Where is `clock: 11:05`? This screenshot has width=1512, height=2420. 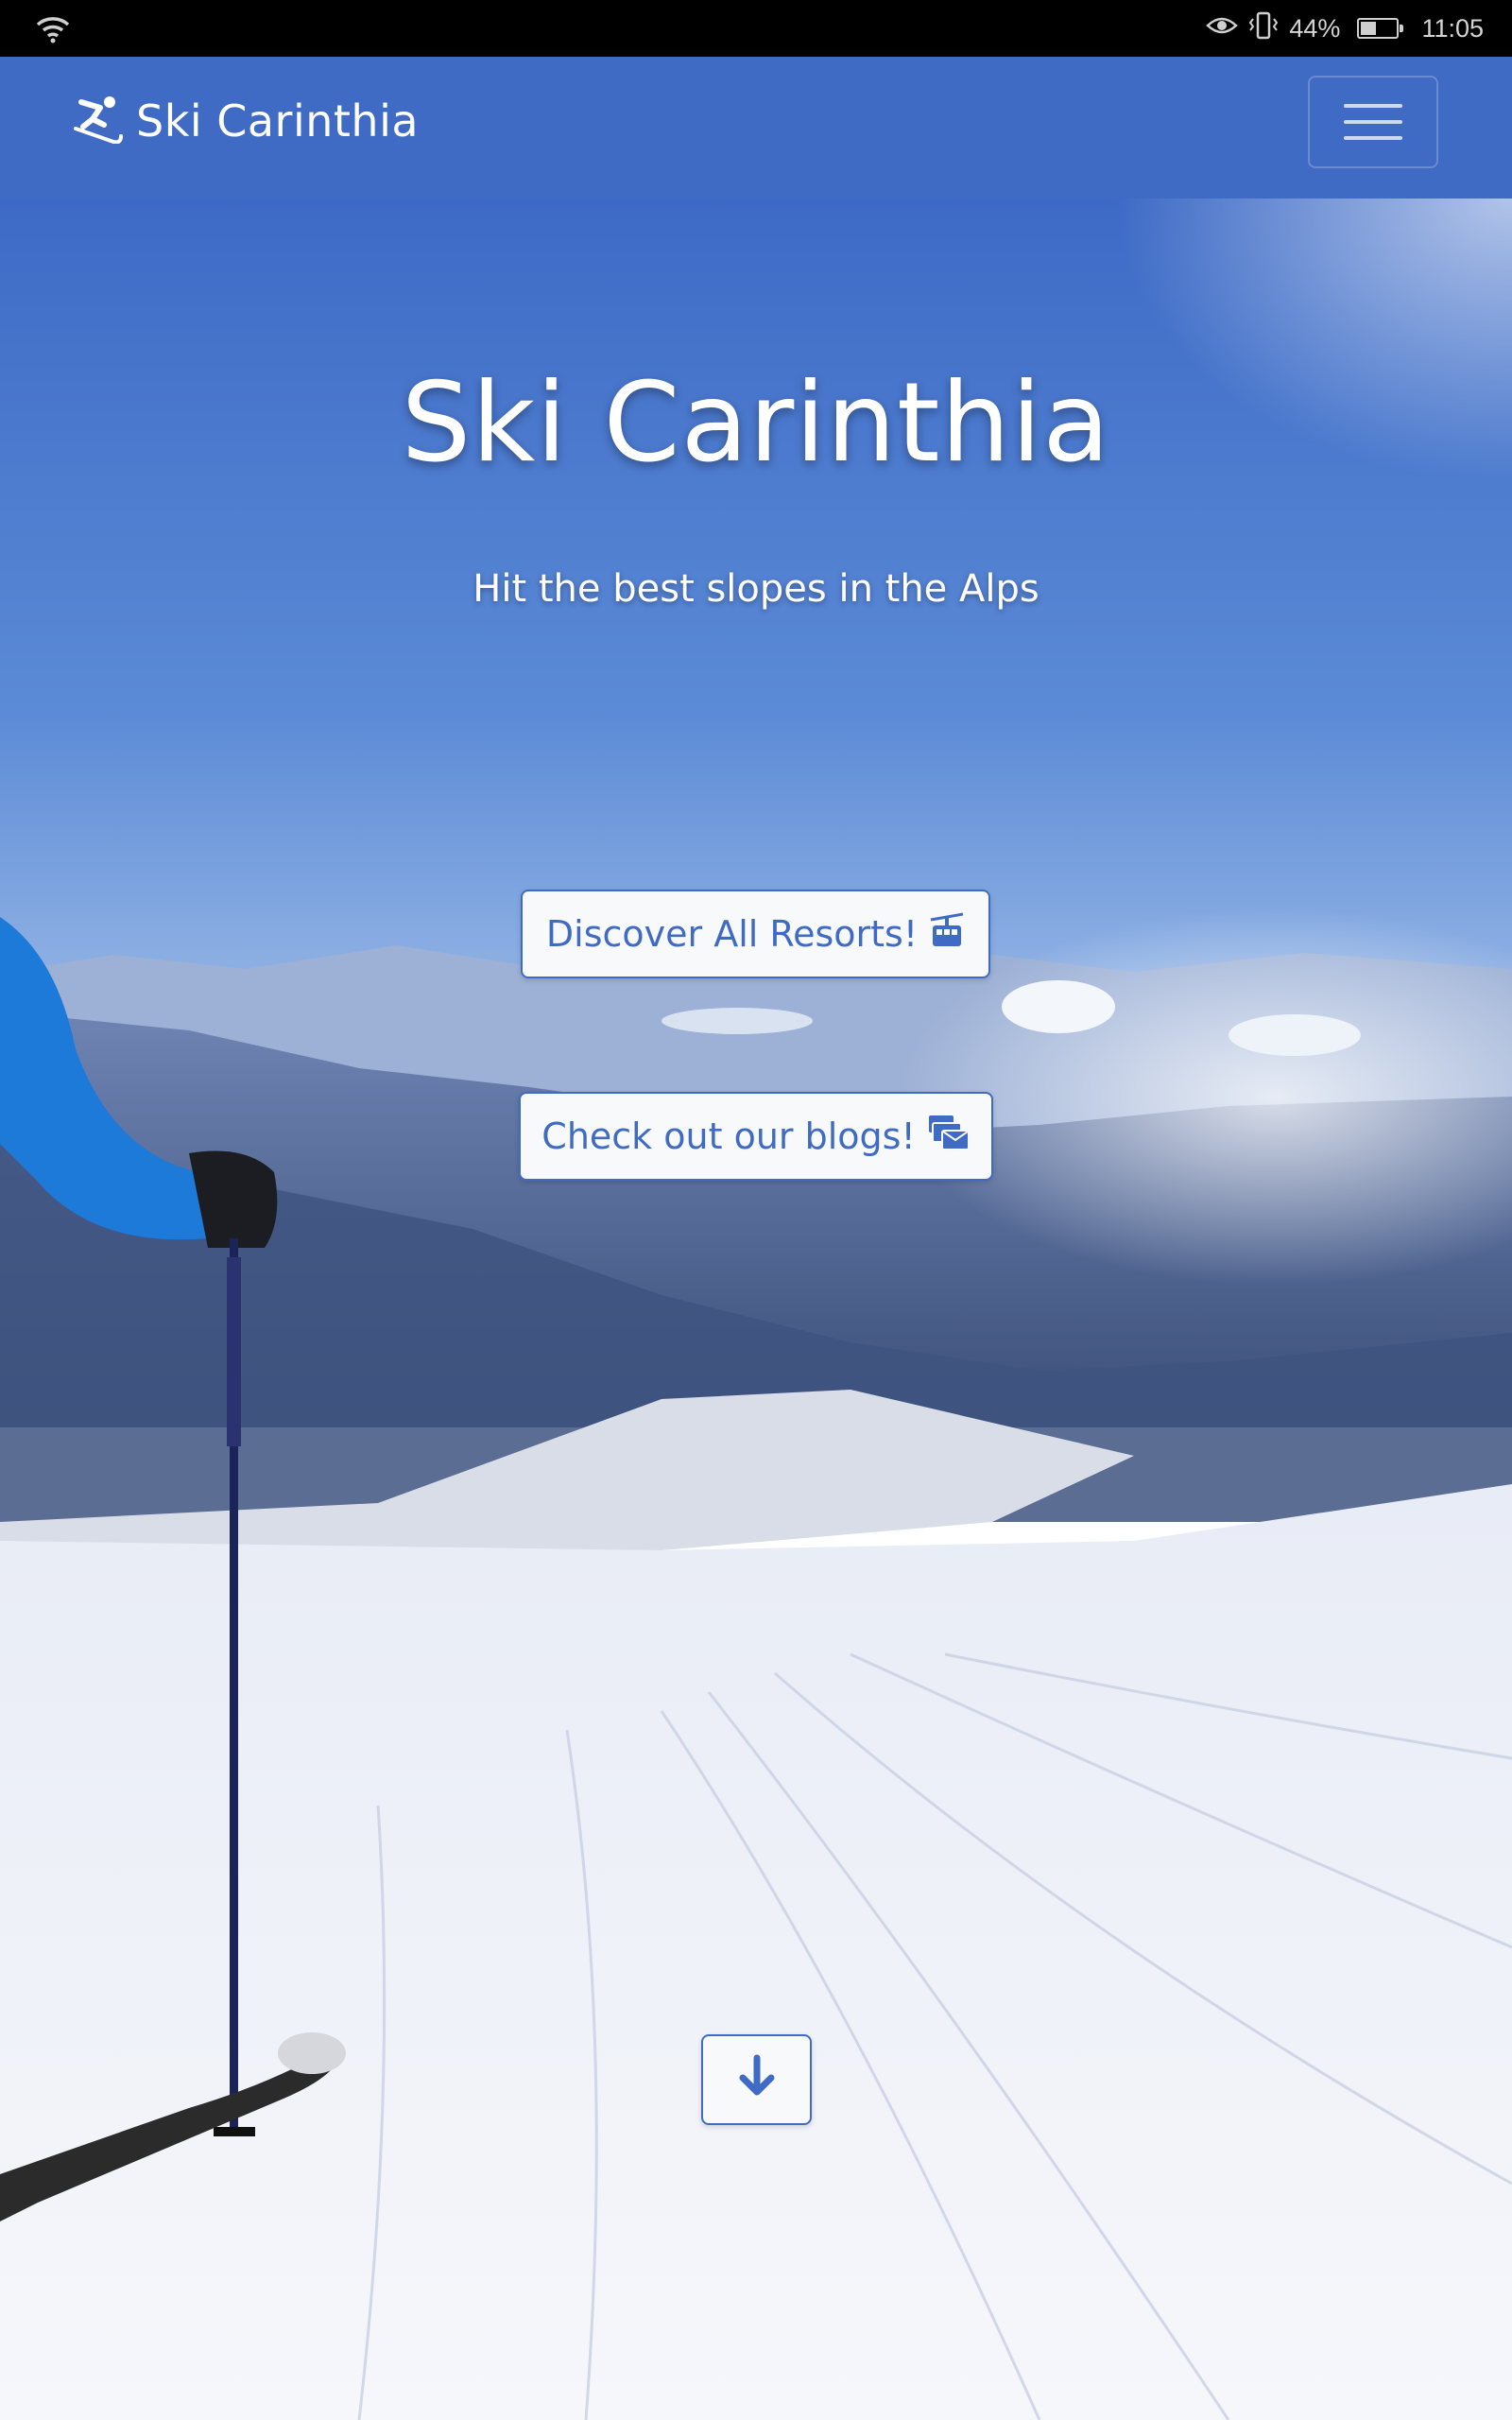
clock: 11:05 is located at coordinates (1452, 28).